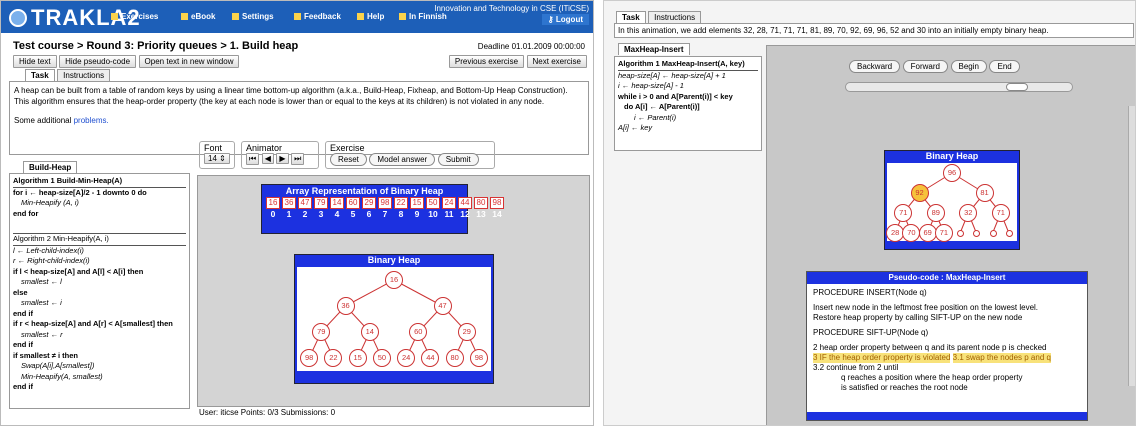  I want to click on heap-node: 24, so click(406, 358).